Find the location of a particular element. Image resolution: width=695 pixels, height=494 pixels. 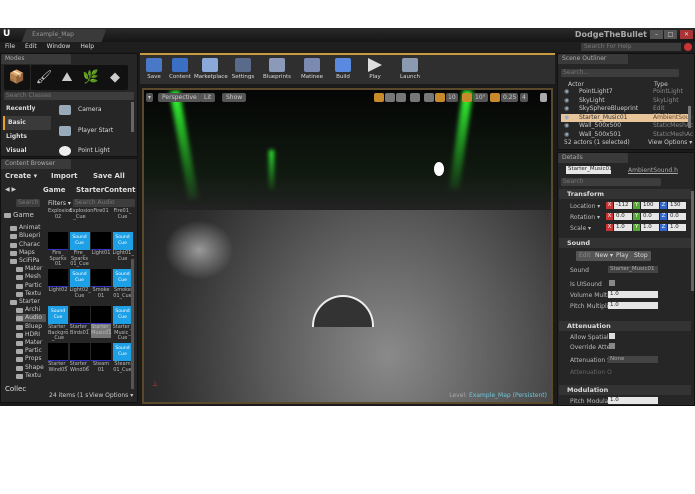

asset-tile: Sound Cue Light02_ Cue is located at coordinates (80, 285).